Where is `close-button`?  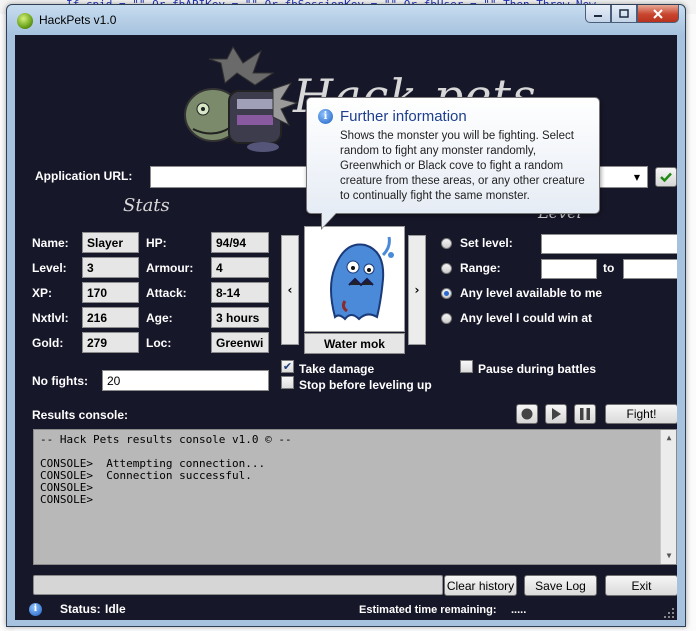 close-button is located at coordinates (658, 14).